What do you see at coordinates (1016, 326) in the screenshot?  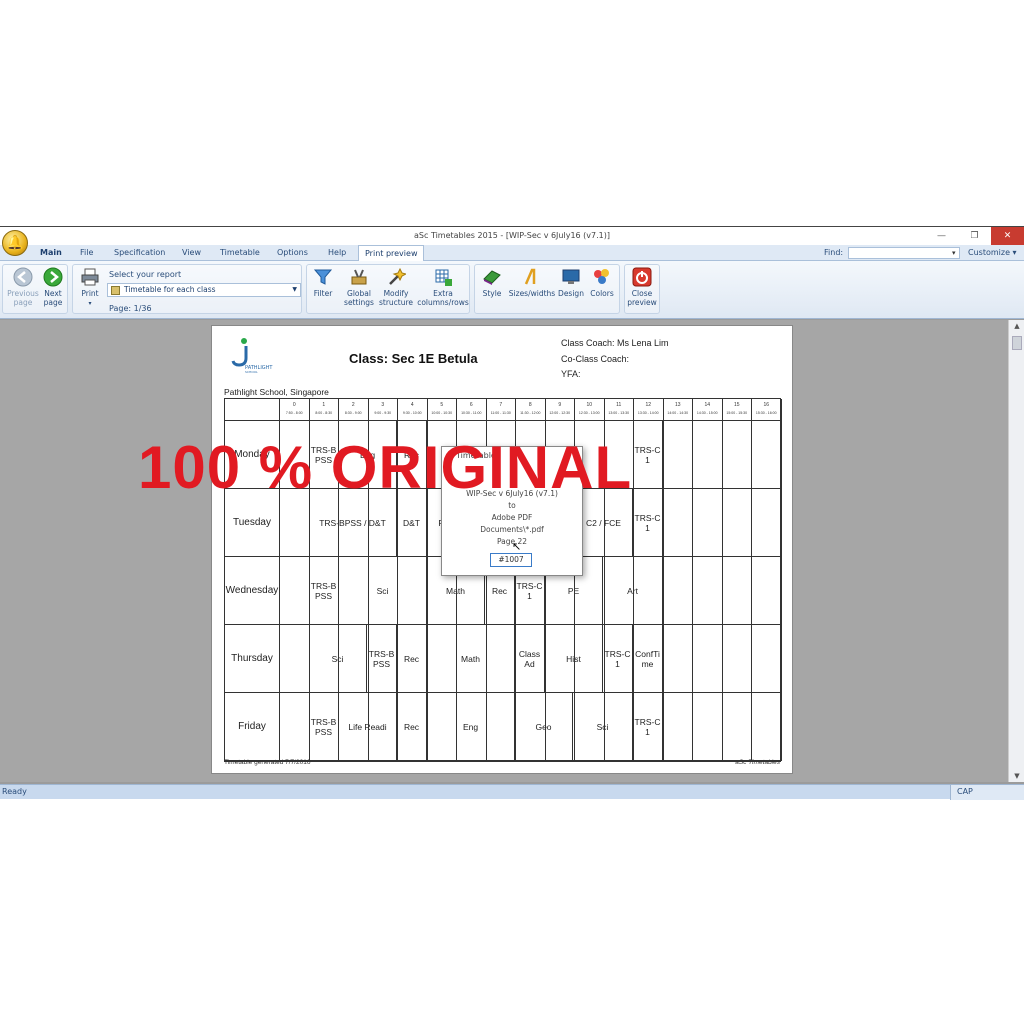 I see `scroll-up-icon: ▲` at bounding box center [1016, 326].